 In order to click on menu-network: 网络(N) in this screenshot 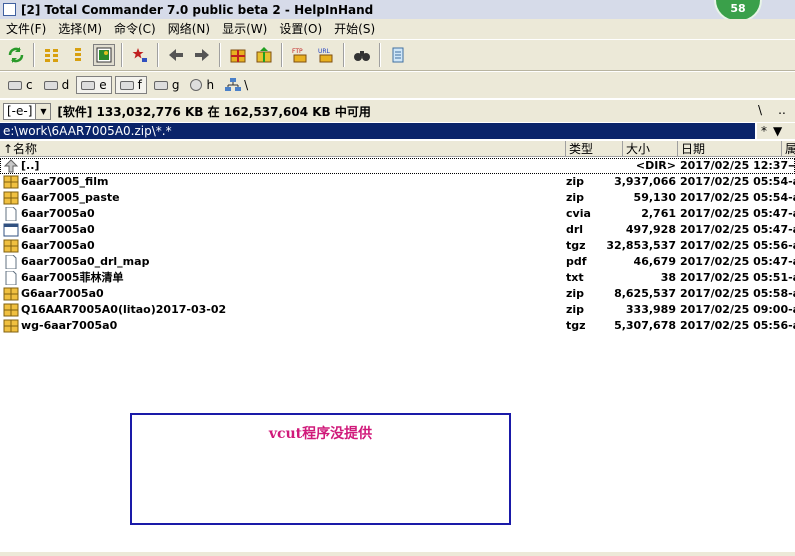, I will do `click(189, 29)`.